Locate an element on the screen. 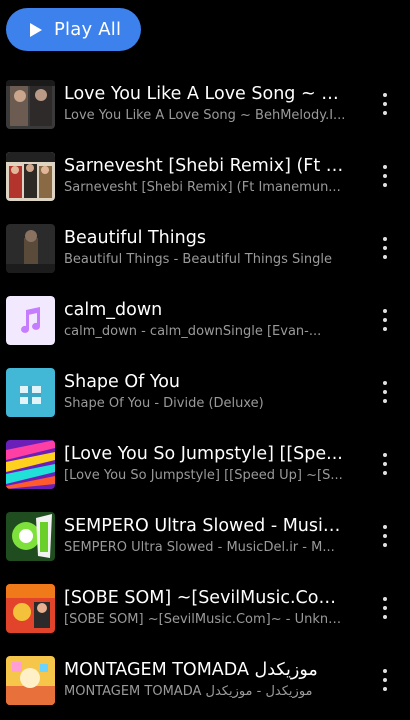 The image size is (410, 720). track-title: [SOBE SOM] ~[SevilMusic.Com]~ is located at coordinates (205, 598).